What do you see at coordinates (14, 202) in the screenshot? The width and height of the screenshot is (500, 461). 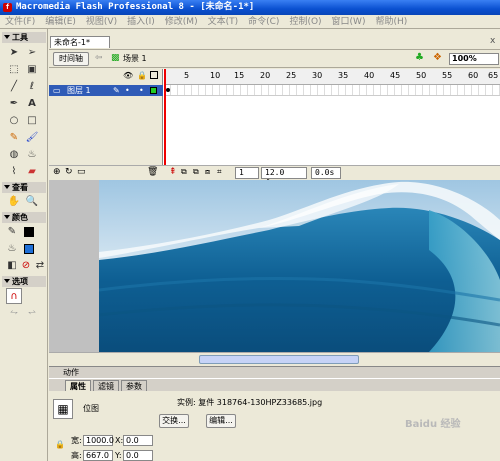 I see `hand-tool-icon: ✋` at bounding box center [14, 202].